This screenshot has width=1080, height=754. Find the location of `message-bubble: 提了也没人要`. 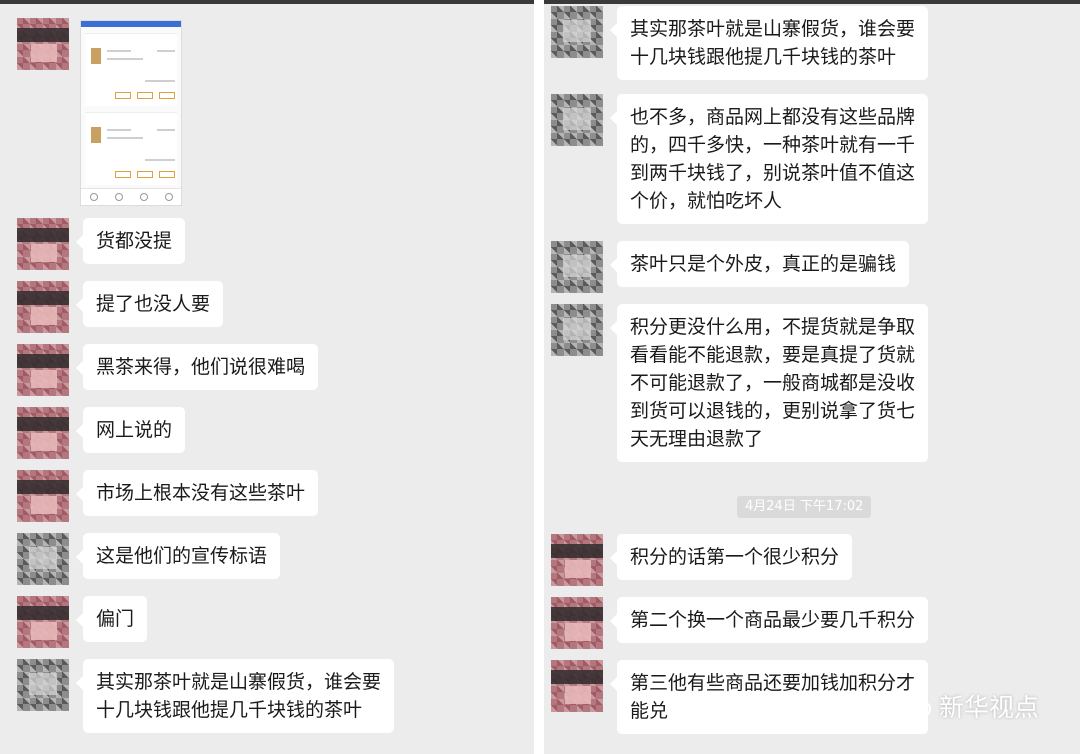

message-bubble: 提了也没人要 is located at coordinates (149, 304).